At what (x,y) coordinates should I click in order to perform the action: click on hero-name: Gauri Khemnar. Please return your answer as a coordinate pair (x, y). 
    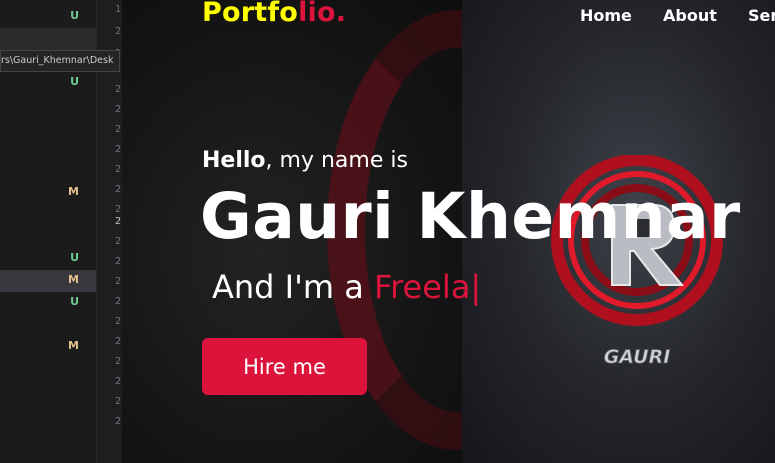
    Looking at the image, I should click on (470, 216).